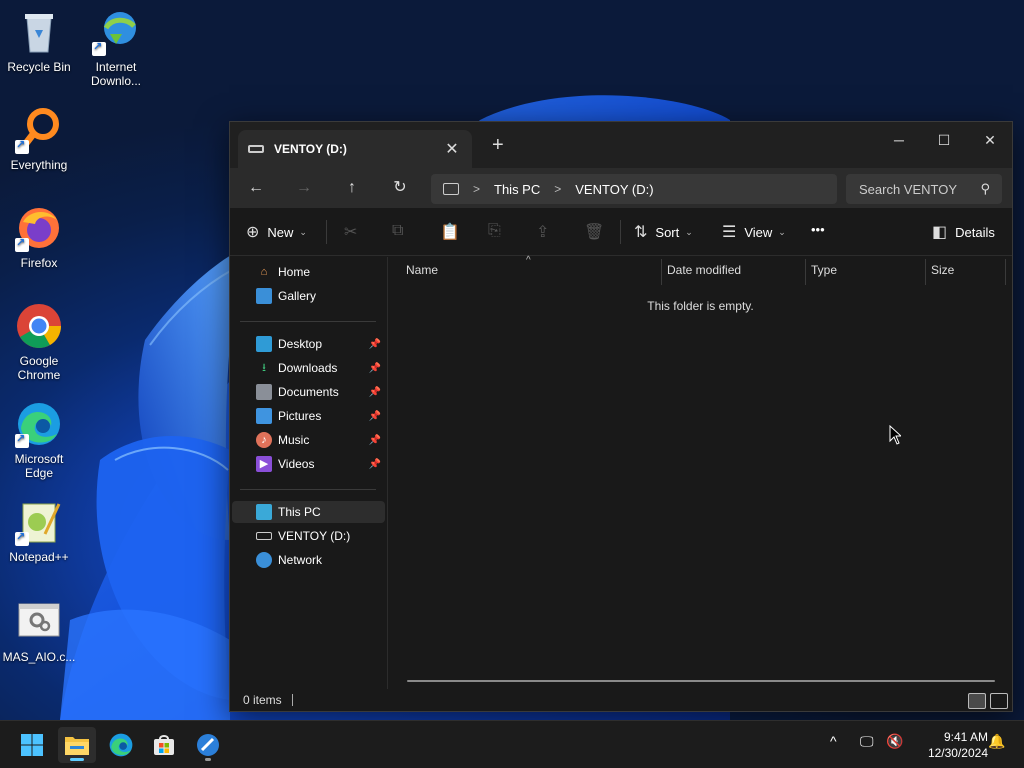 The image size is (1024, 768). I want to click on column-header-date-modified: Date modified, so click(704, 273).